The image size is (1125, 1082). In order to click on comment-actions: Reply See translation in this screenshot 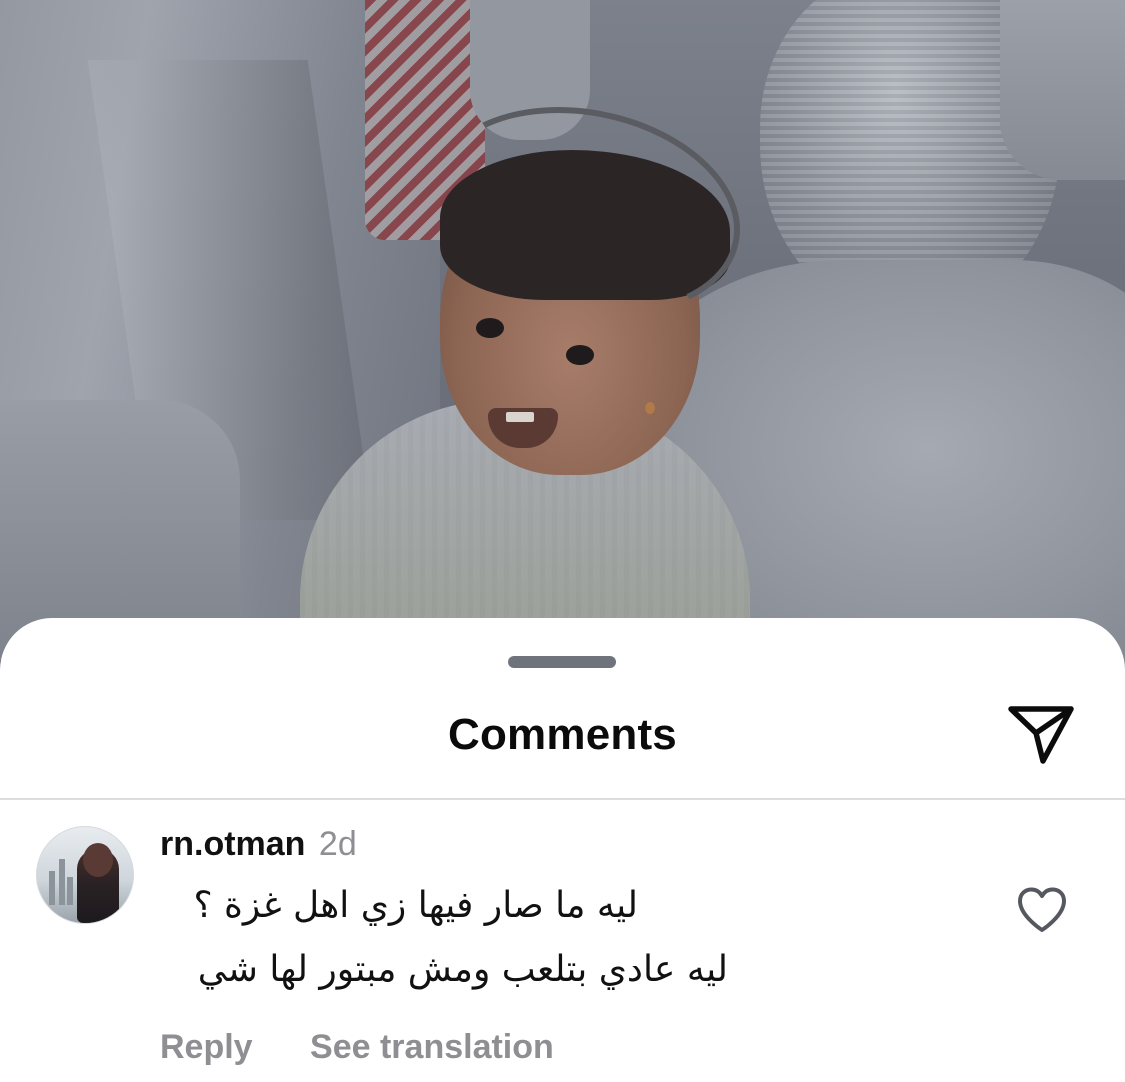, I will do `click(357, 1047)`.